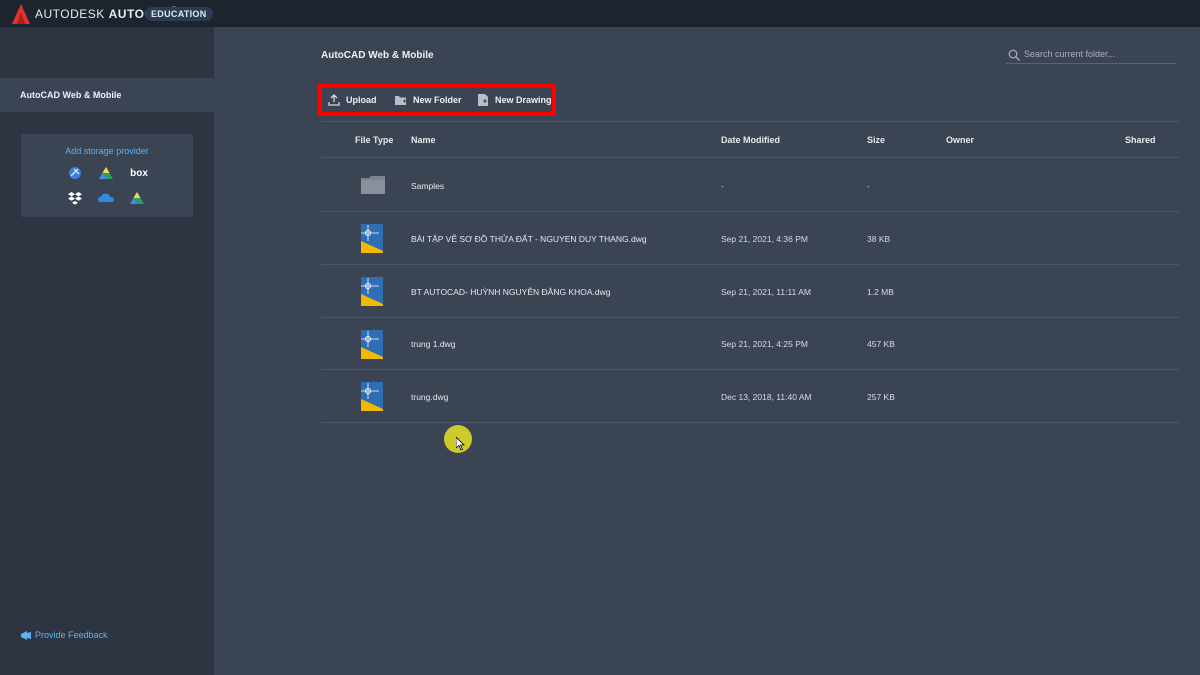 Image resolution: width=1200 pixels, height=675 pixels. I want to click on top-bar: AUTODESK AUTOCAD® EDUCATION, so click(600, 13).